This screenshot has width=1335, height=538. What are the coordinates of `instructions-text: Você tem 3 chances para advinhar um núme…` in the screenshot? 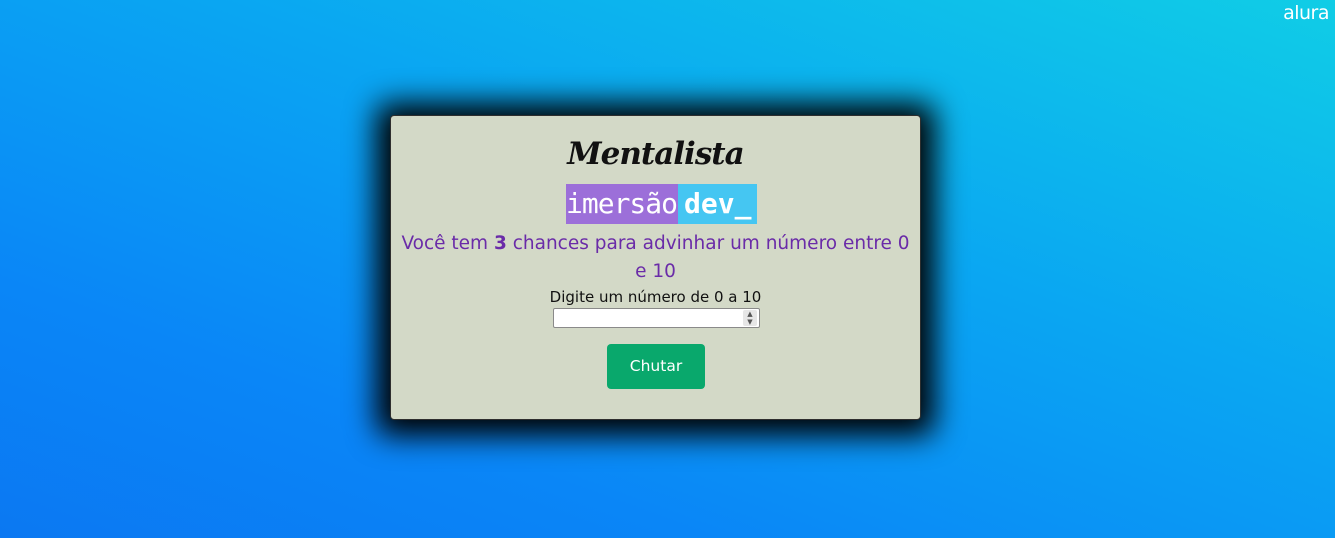 It's located at (655, 258).